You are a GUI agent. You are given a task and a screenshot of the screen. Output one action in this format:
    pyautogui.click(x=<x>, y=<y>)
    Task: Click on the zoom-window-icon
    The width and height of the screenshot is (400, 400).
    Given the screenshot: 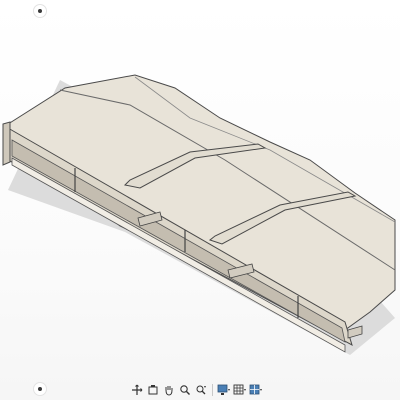 What is the action you would take?
    pyautogui.click(x=201, y=390)
    